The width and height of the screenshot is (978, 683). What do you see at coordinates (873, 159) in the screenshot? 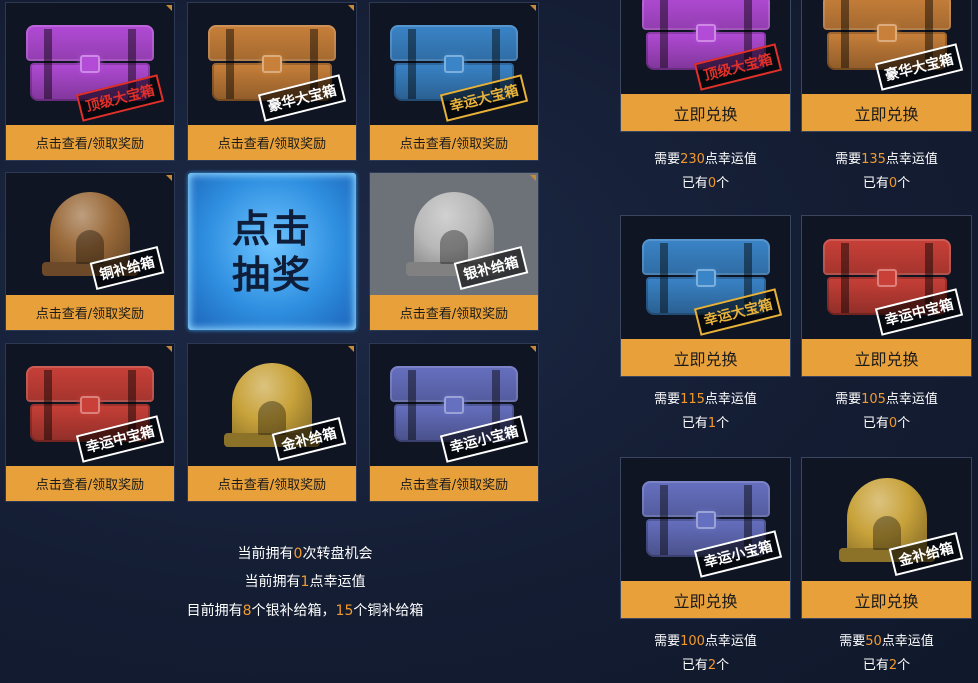
I see `cost-value: 135` at bounding box center [873, 159].